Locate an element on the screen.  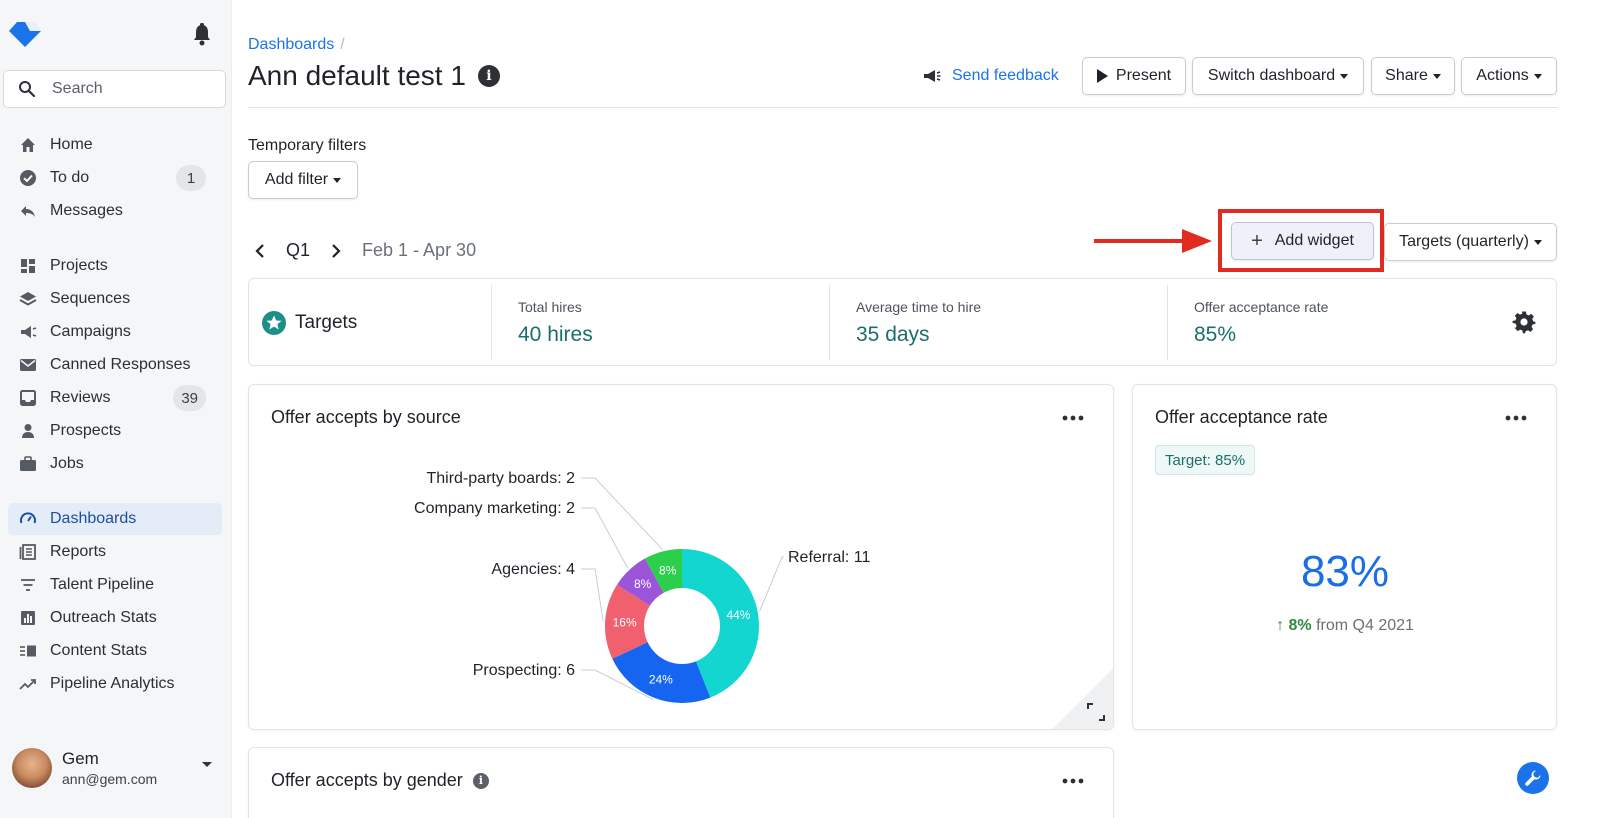
search-input: Search is located at coordinates (114, 89).